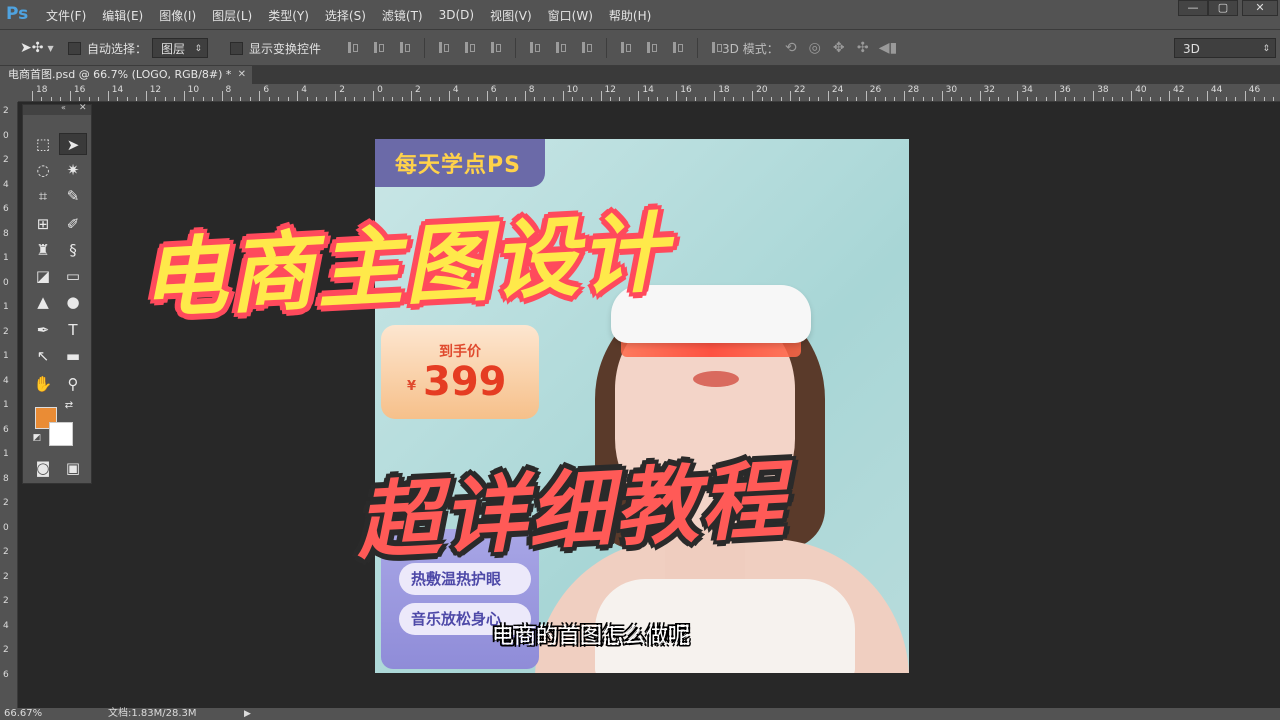  I want to click on distribute-hcenter-icon, so click(652, 48).